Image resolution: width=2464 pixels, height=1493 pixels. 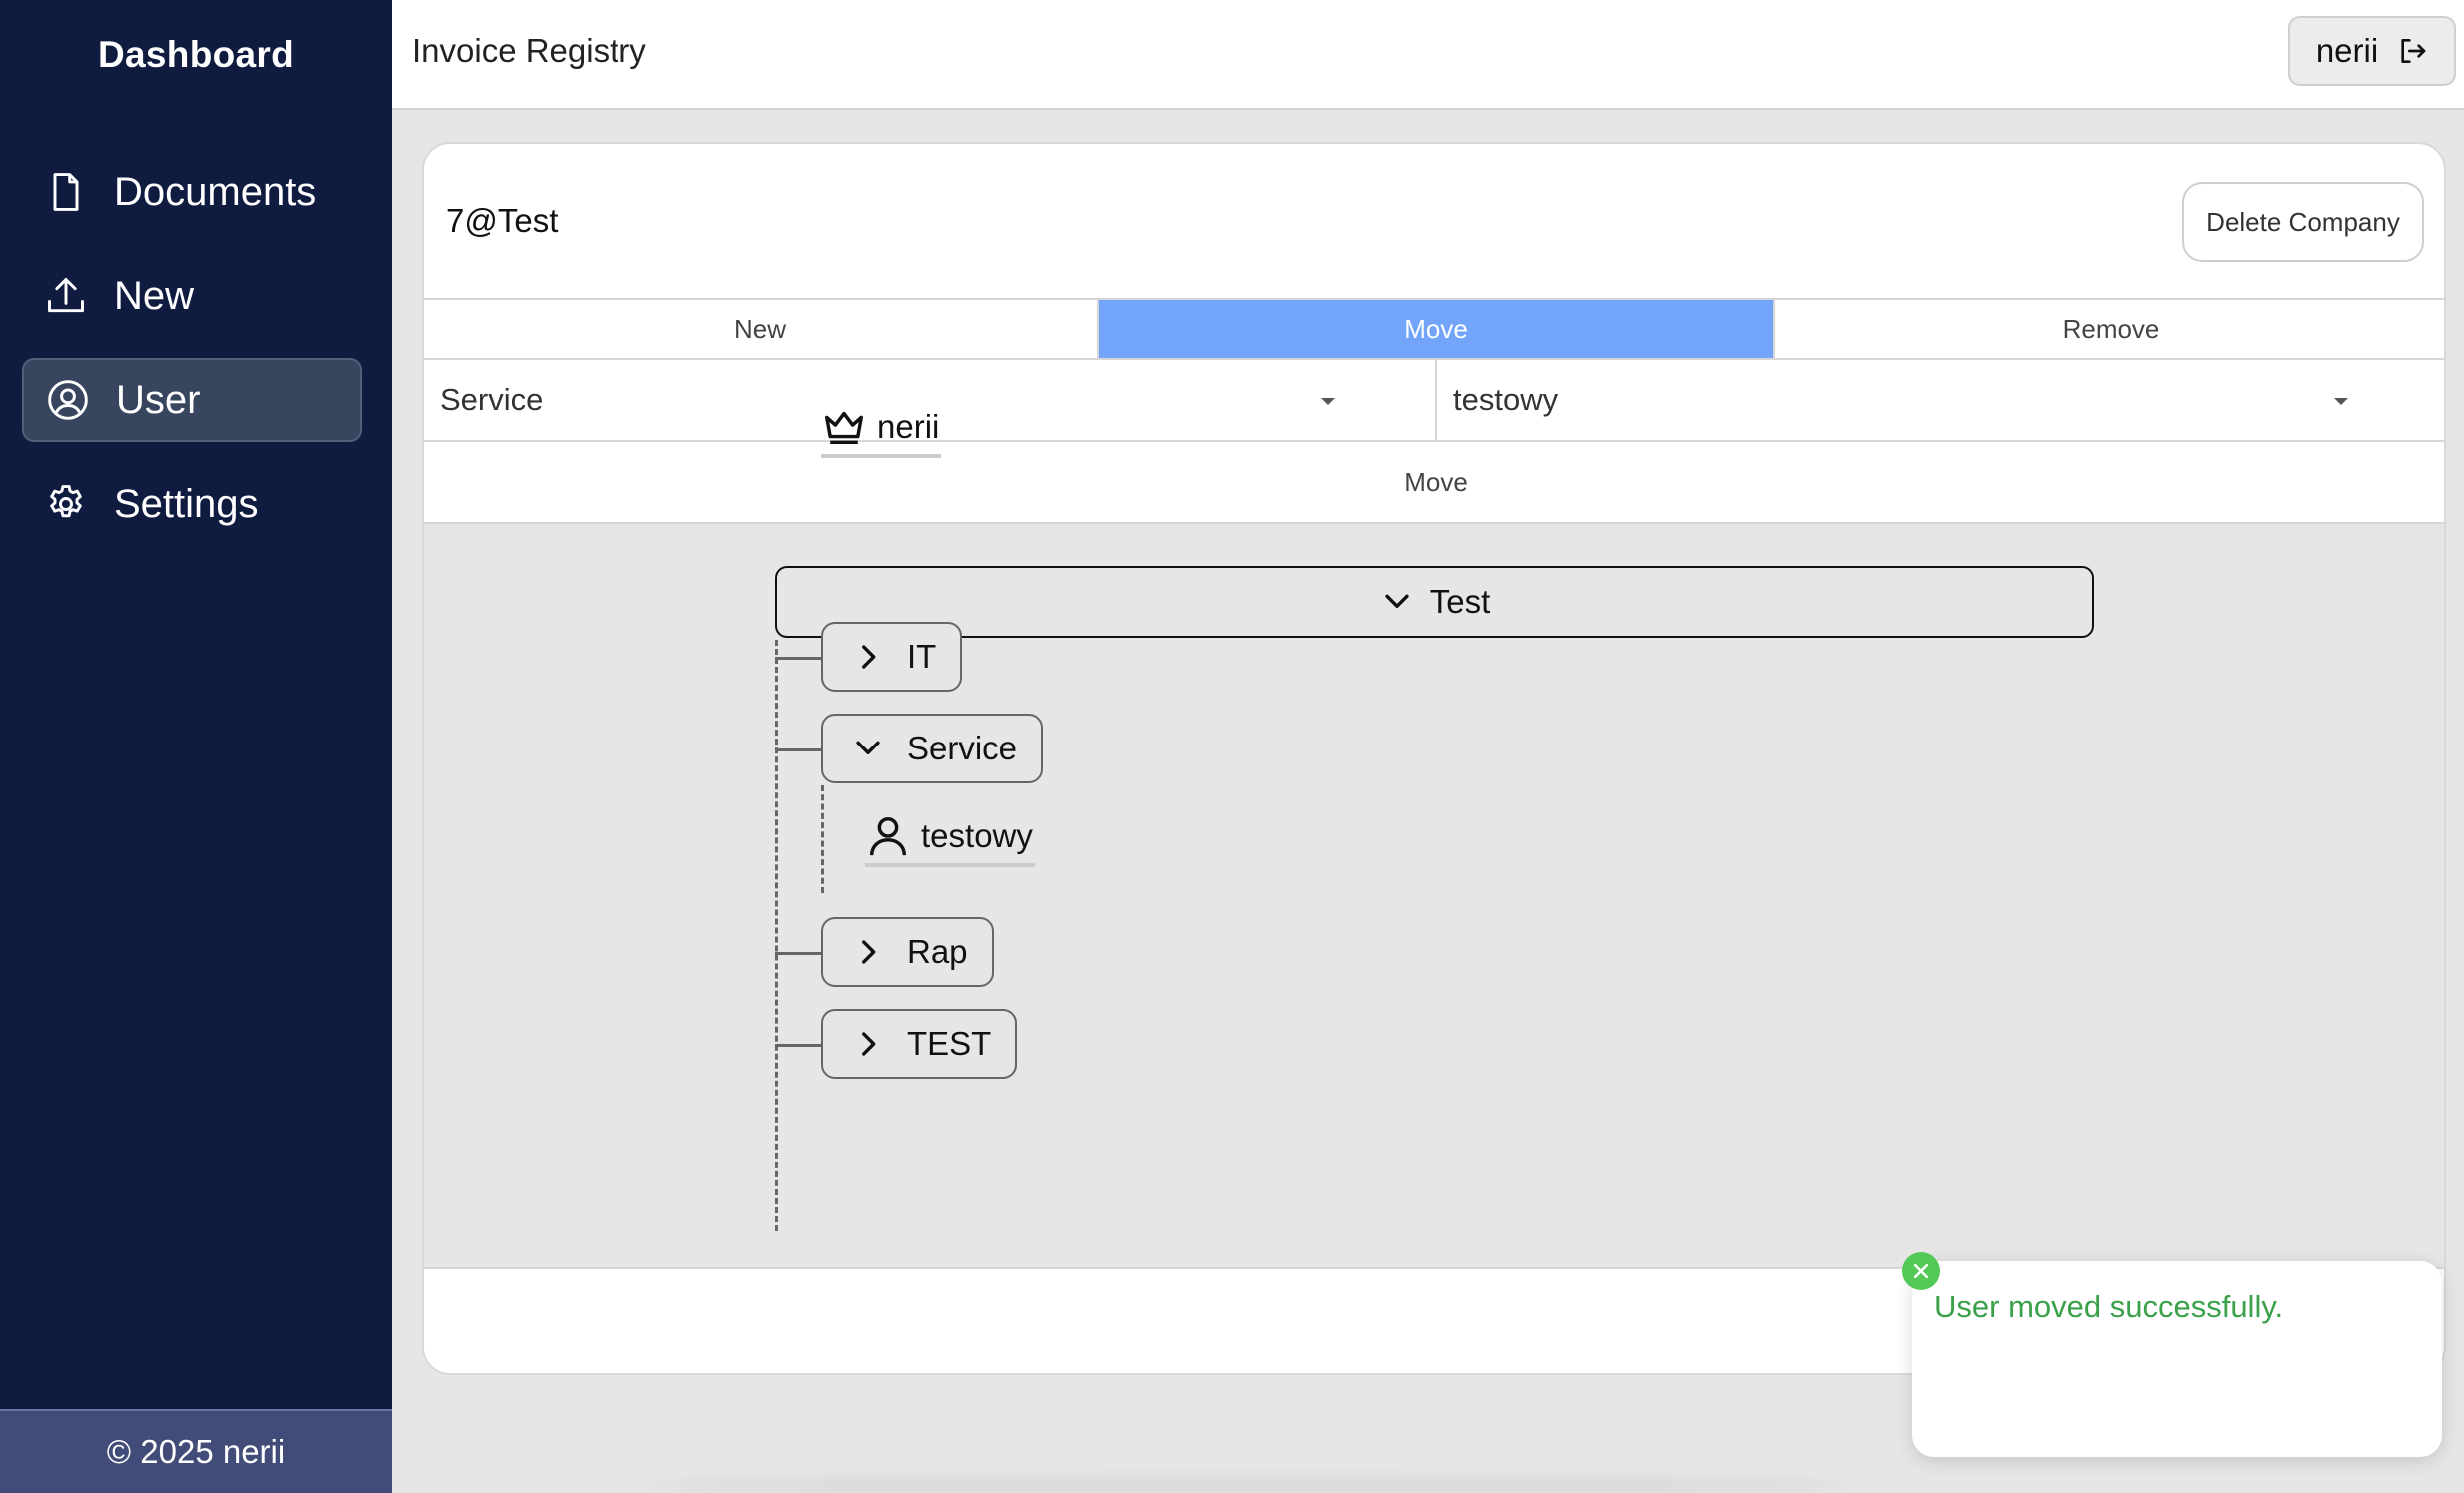 I want to click on brand-title: Dashboard, so click(x=196, y=54).